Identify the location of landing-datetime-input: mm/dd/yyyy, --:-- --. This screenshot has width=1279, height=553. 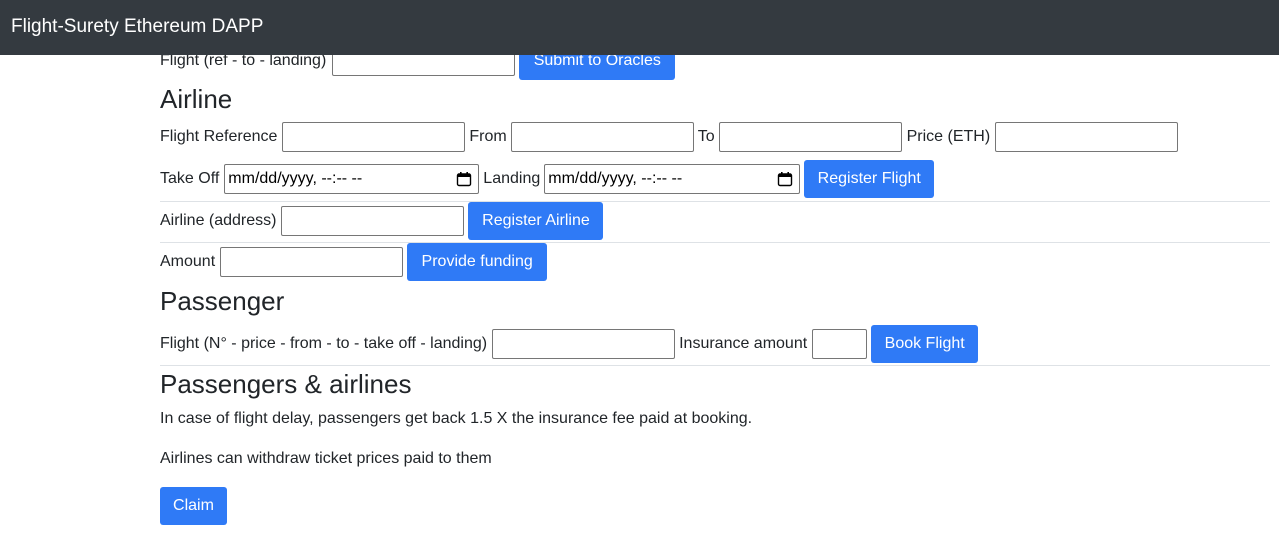
(672, 179).